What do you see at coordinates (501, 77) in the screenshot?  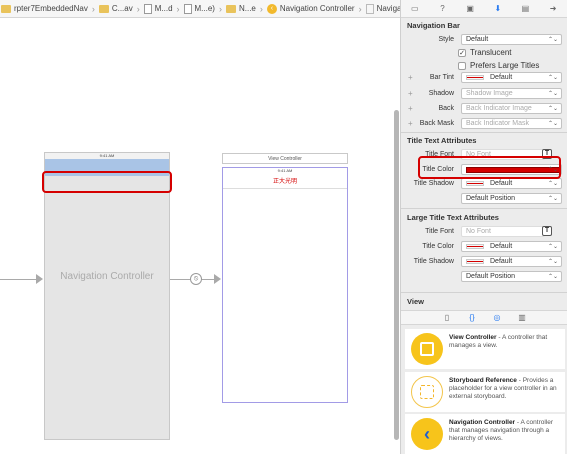 I see `bar-tint-value: Default` at bounding box center [501, 77].